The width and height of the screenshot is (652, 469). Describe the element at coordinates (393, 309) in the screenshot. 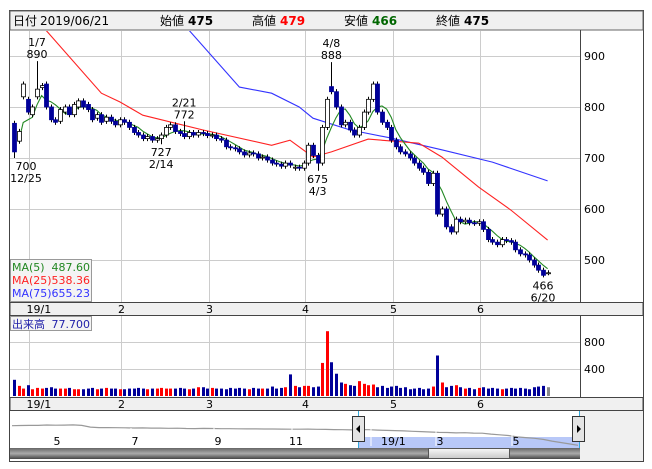

I see `month-label: 5` at that location.